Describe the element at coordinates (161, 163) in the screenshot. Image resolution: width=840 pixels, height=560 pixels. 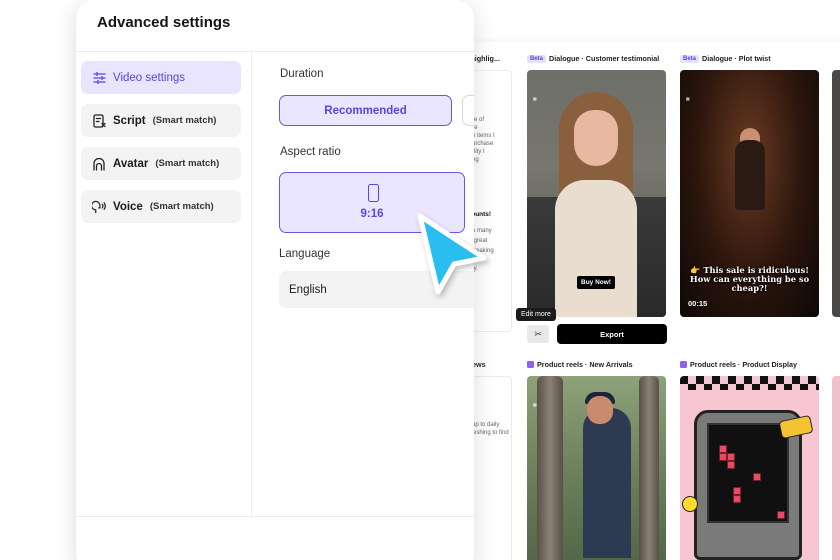
I see `nav-avatar: Avatar (Smart match)` at that location.